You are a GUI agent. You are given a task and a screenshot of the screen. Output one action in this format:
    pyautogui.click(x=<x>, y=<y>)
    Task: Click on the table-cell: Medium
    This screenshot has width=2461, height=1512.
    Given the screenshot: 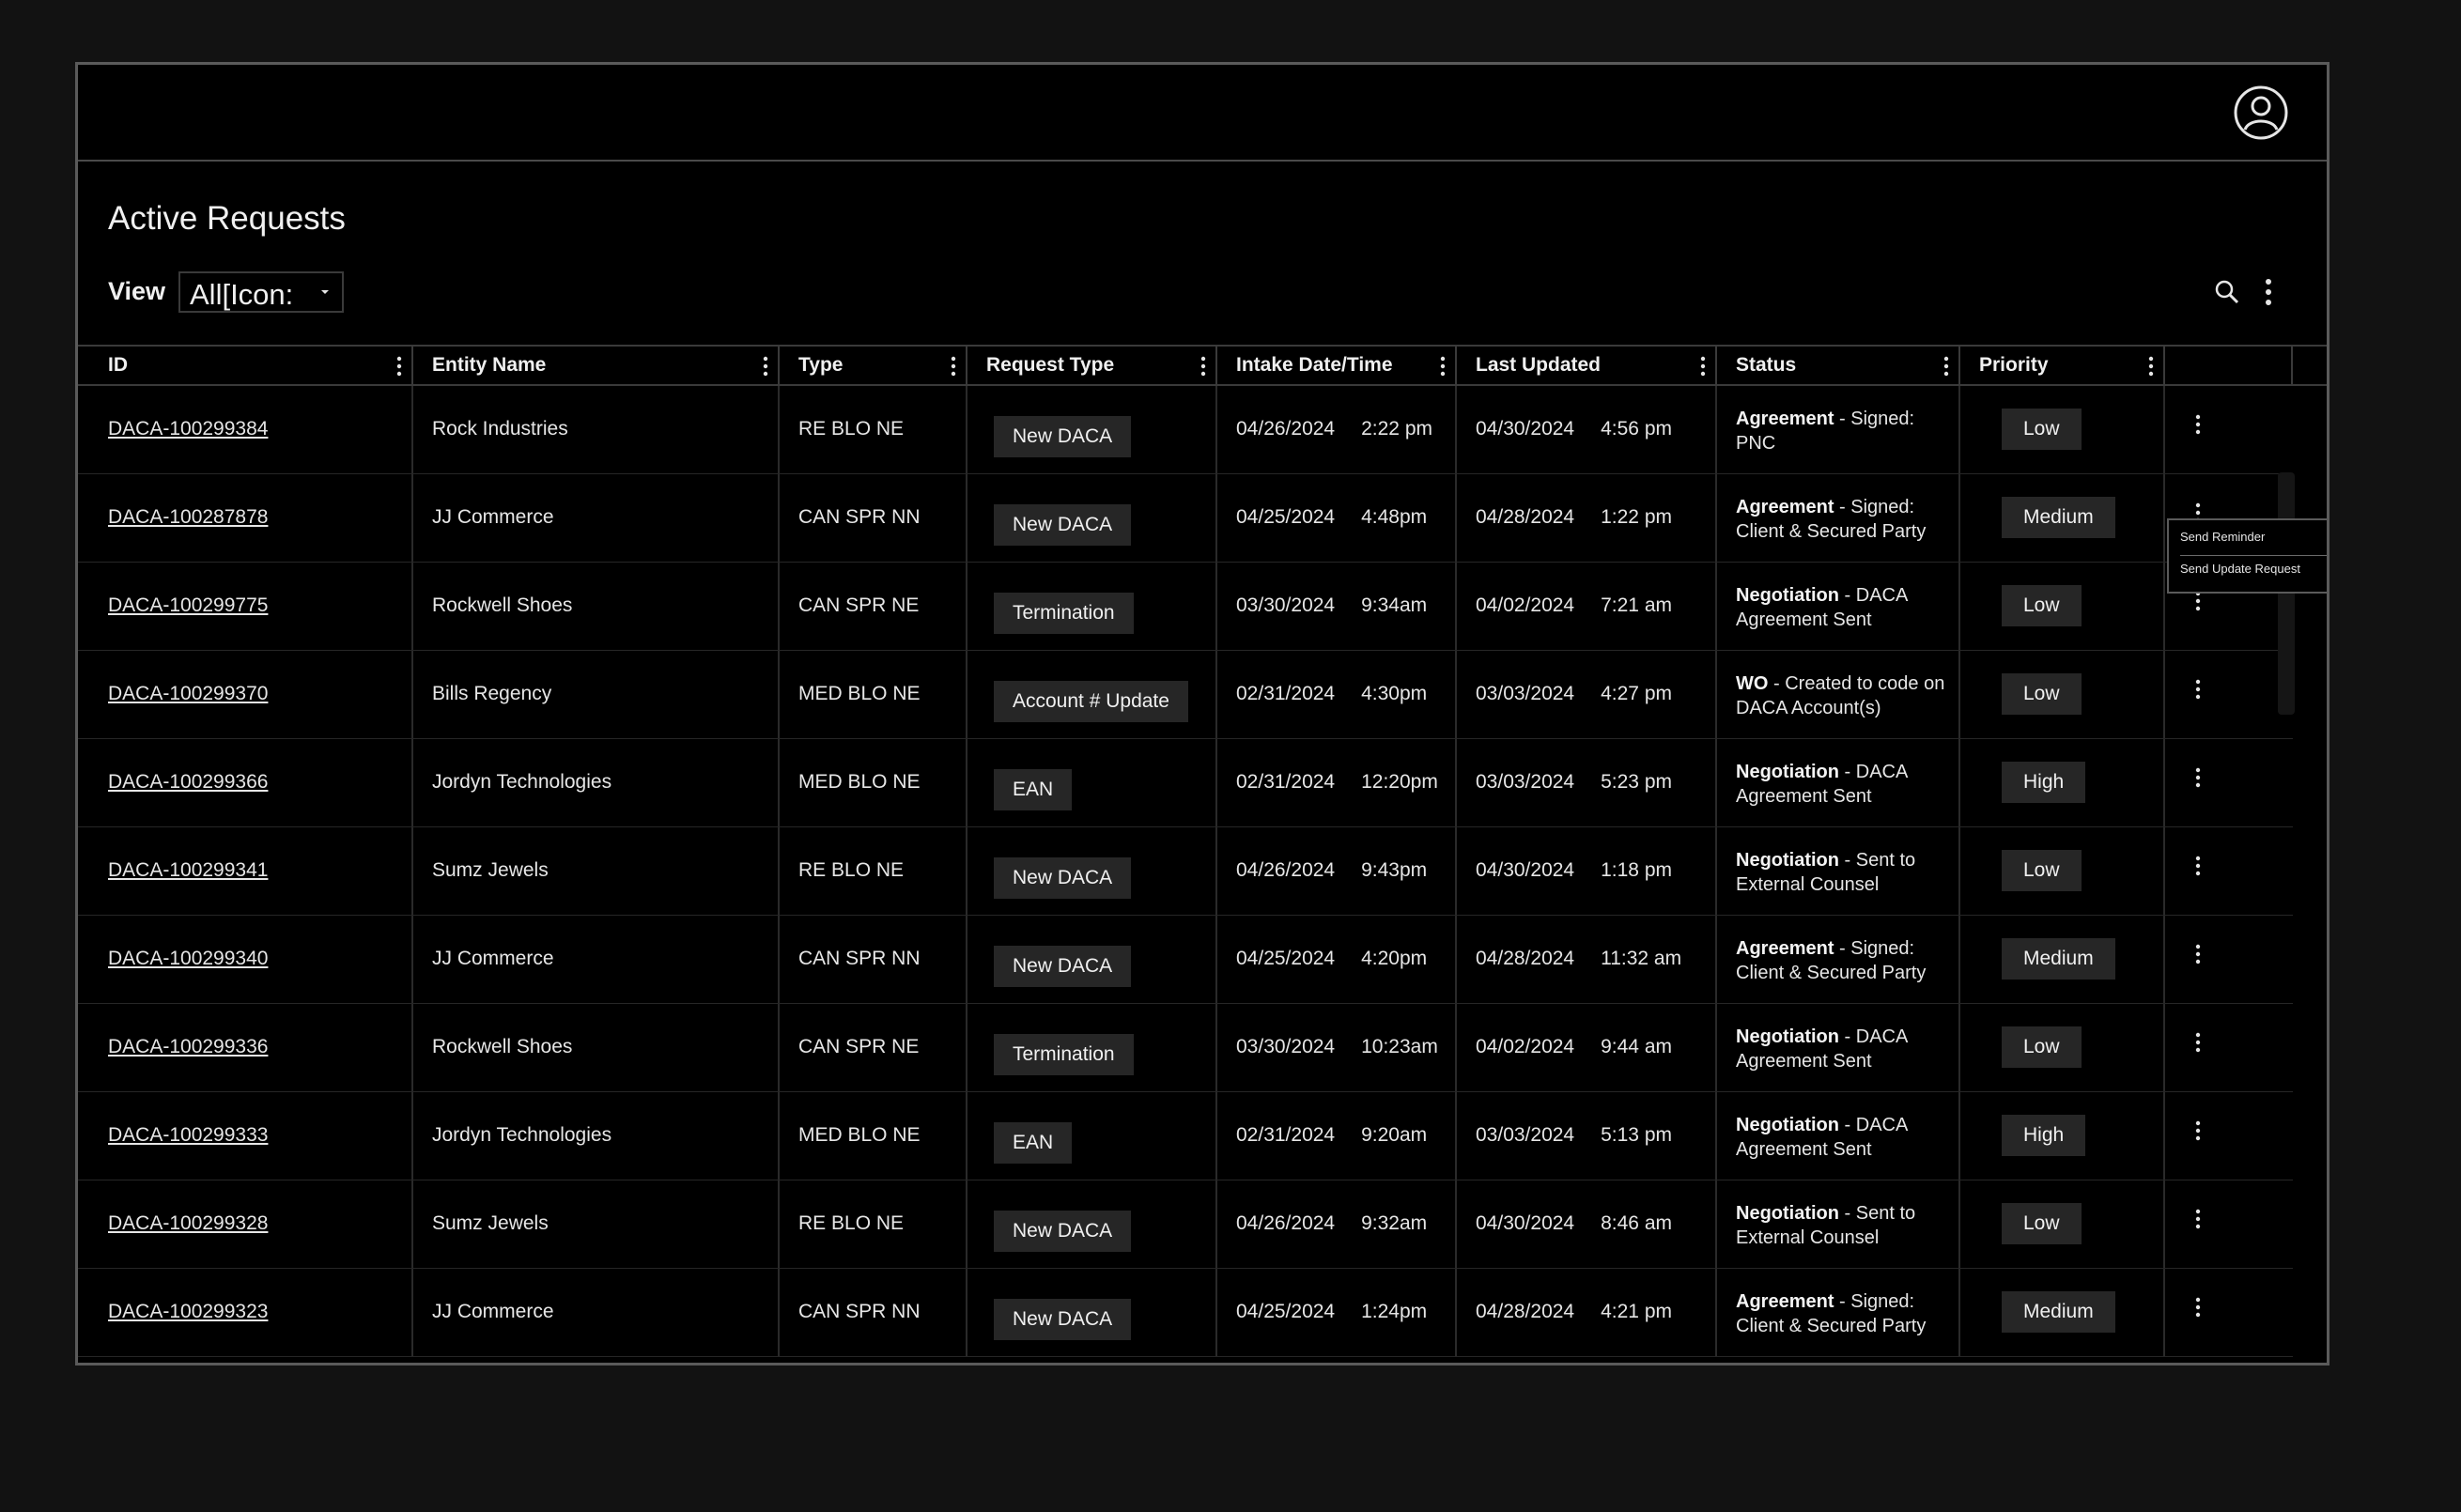 What is the action you would take?
    pyautogui.click(x=2062, y=518)
    